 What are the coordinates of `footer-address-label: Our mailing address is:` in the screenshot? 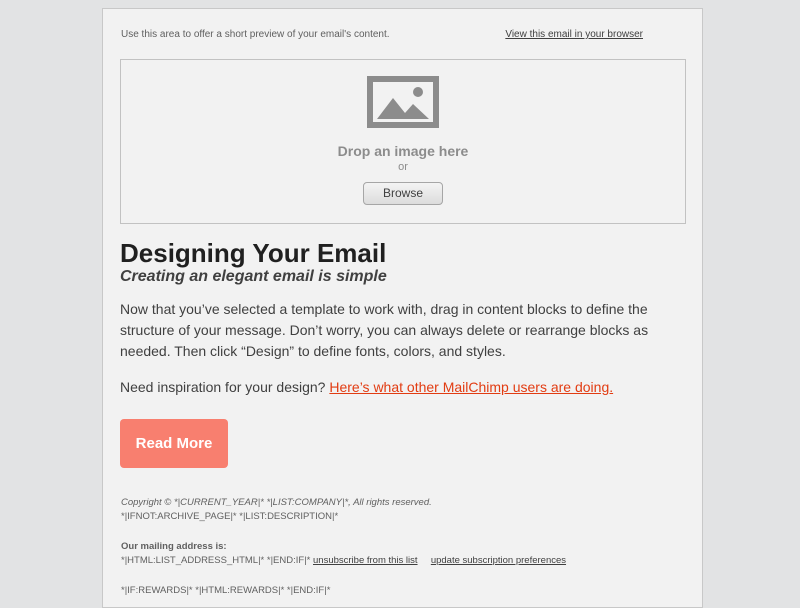 It's located at (174, 546).